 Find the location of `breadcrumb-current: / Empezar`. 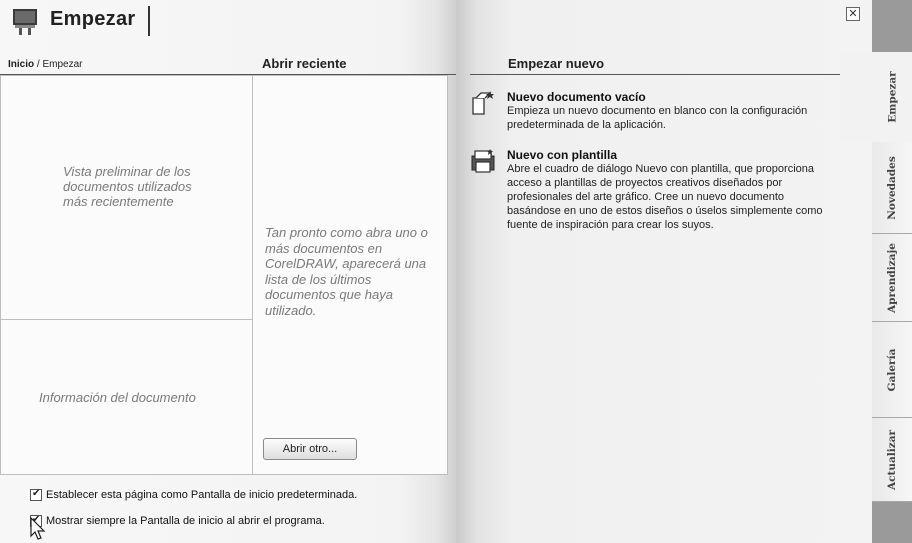

breadcrumb-current: / Empezar is located at coordinates (58, 64).